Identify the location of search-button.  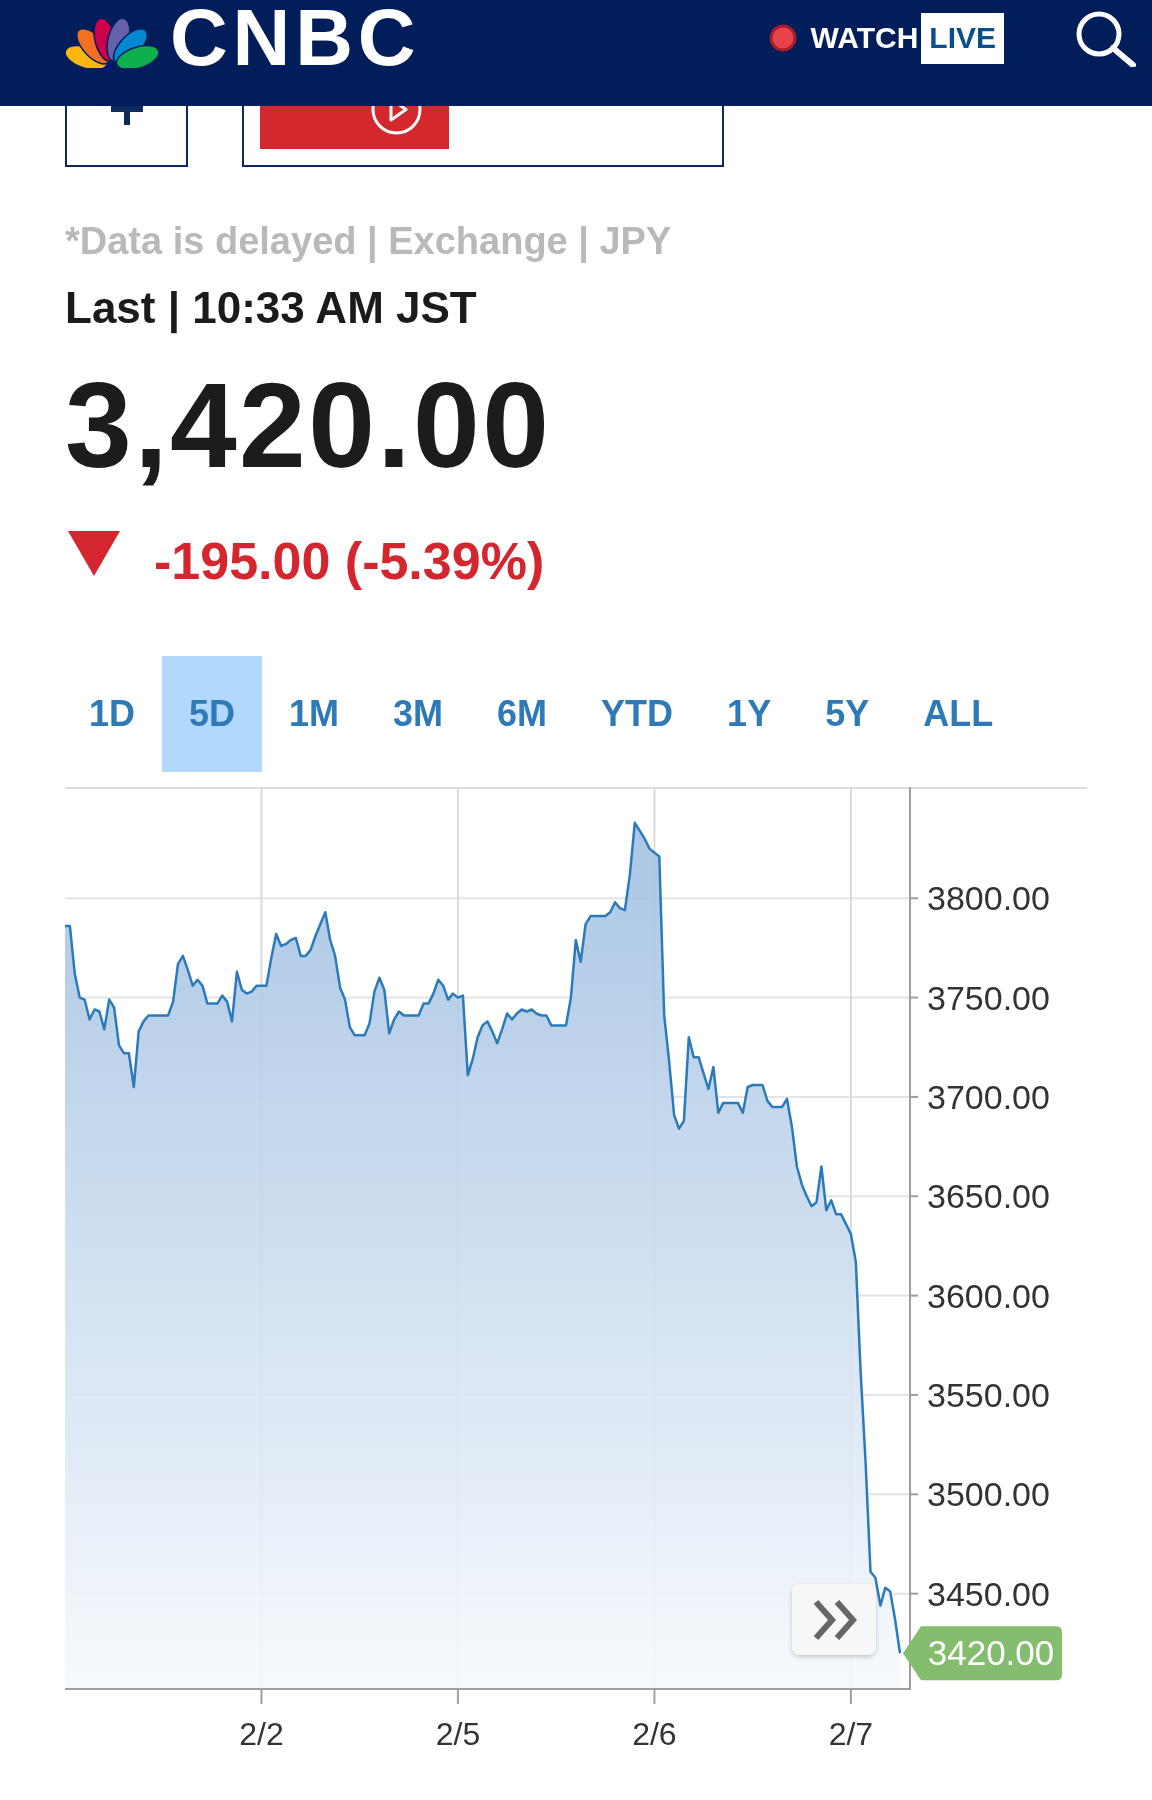
(1105, 38).